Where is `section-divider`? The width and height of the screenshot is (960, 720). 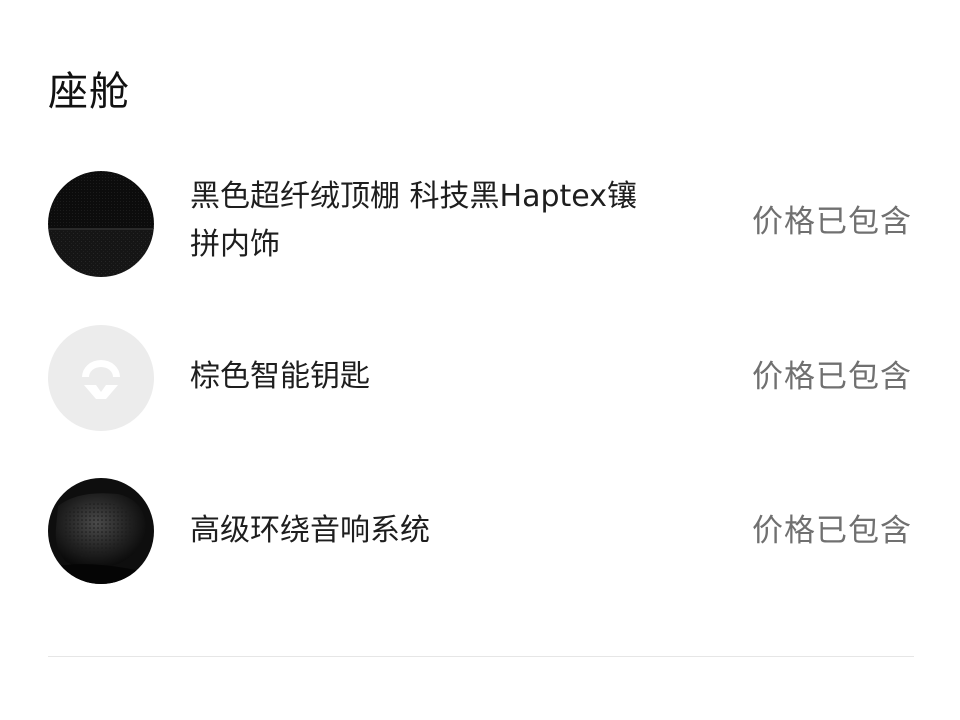 section-divider is located at coordinates (481, 656).